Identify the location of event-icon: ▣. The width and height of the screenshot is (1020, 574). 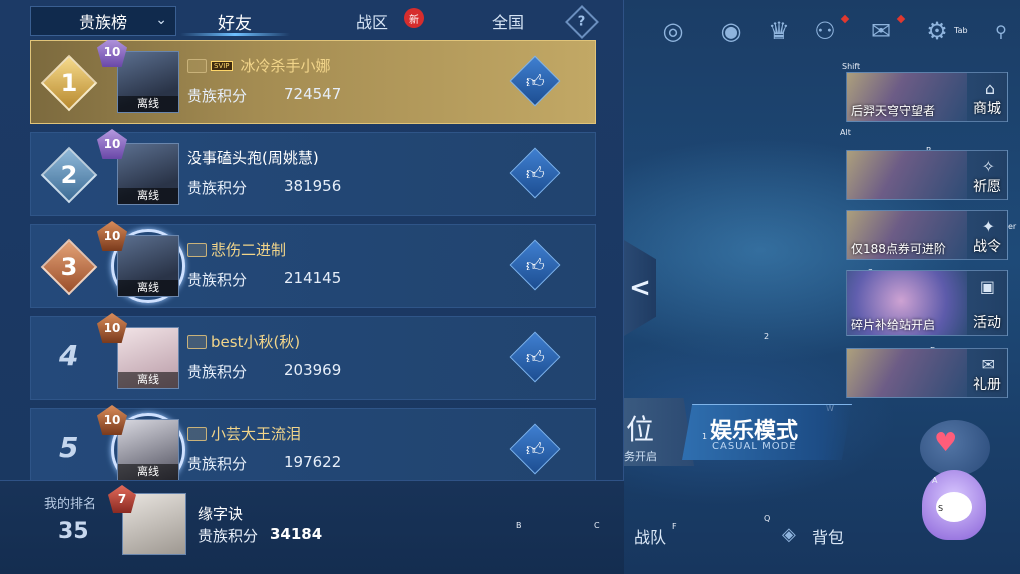
(987, 286).